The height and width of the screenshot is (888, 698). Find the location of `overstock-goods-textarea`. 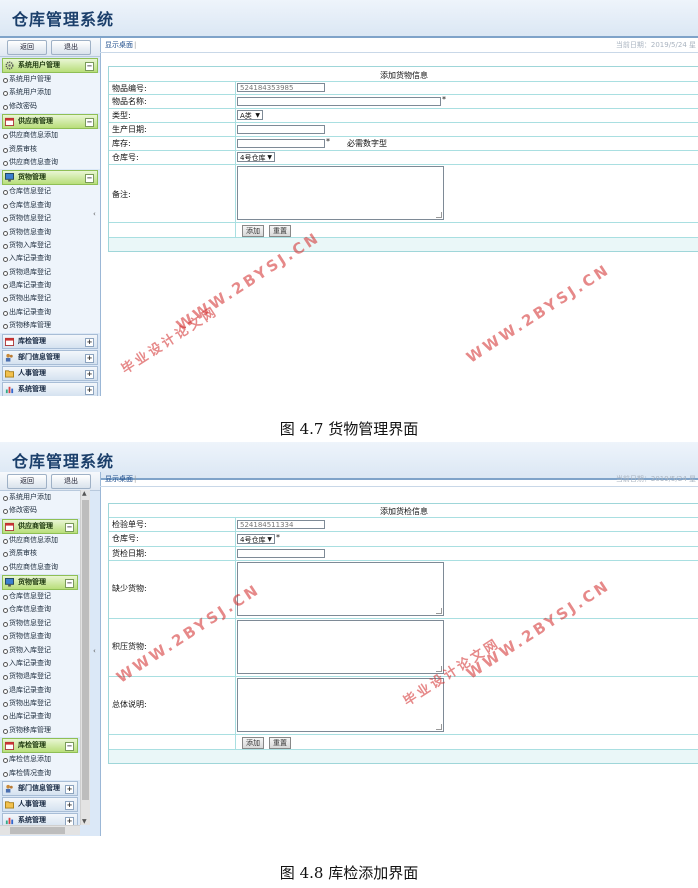

overstock-goods-textarea is located at coordinates (340, 647).